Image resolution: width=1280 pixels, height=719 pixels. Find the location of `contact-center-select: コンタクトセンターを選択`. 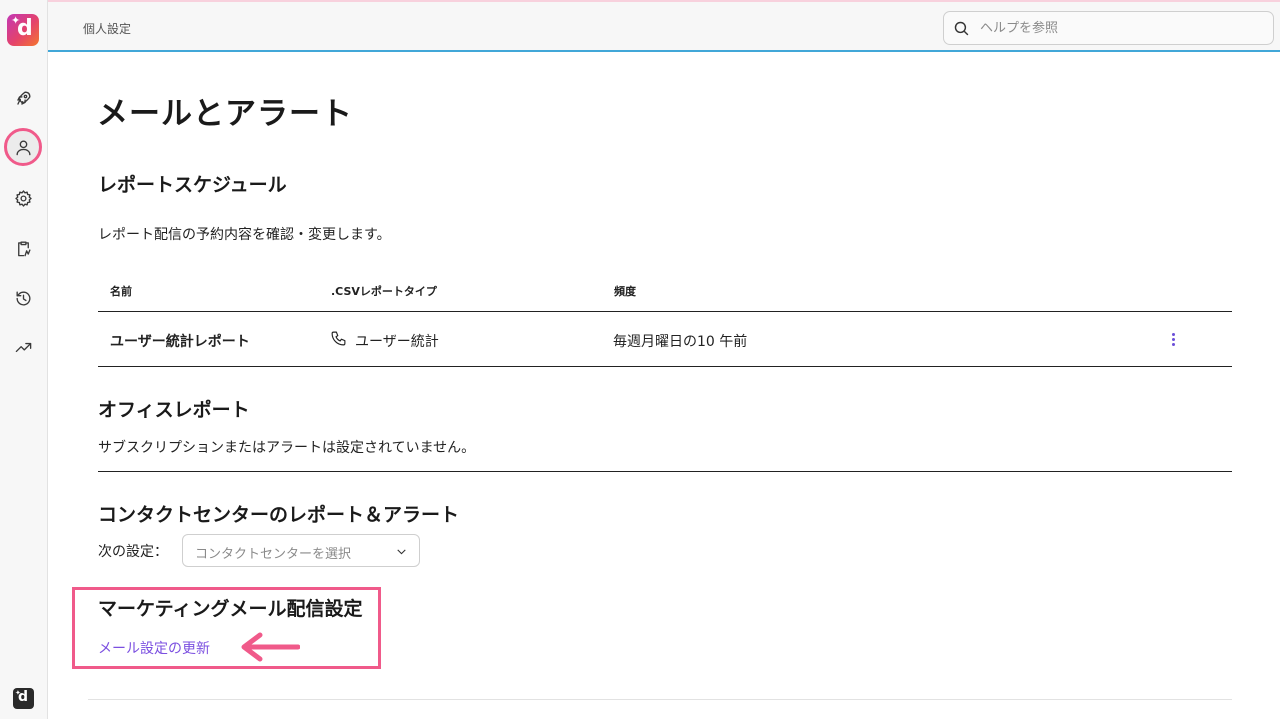

contact-center-select: コンタクトセンターを選択 is located at coordinates (301, 550).